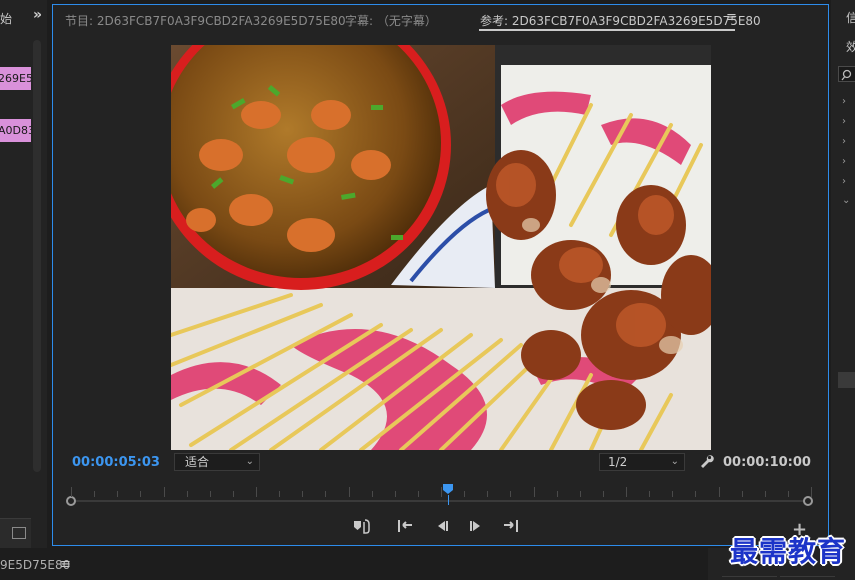 This screenshot has width=855, height=580. I want to click on left-panel-footer, so click(15, 533).